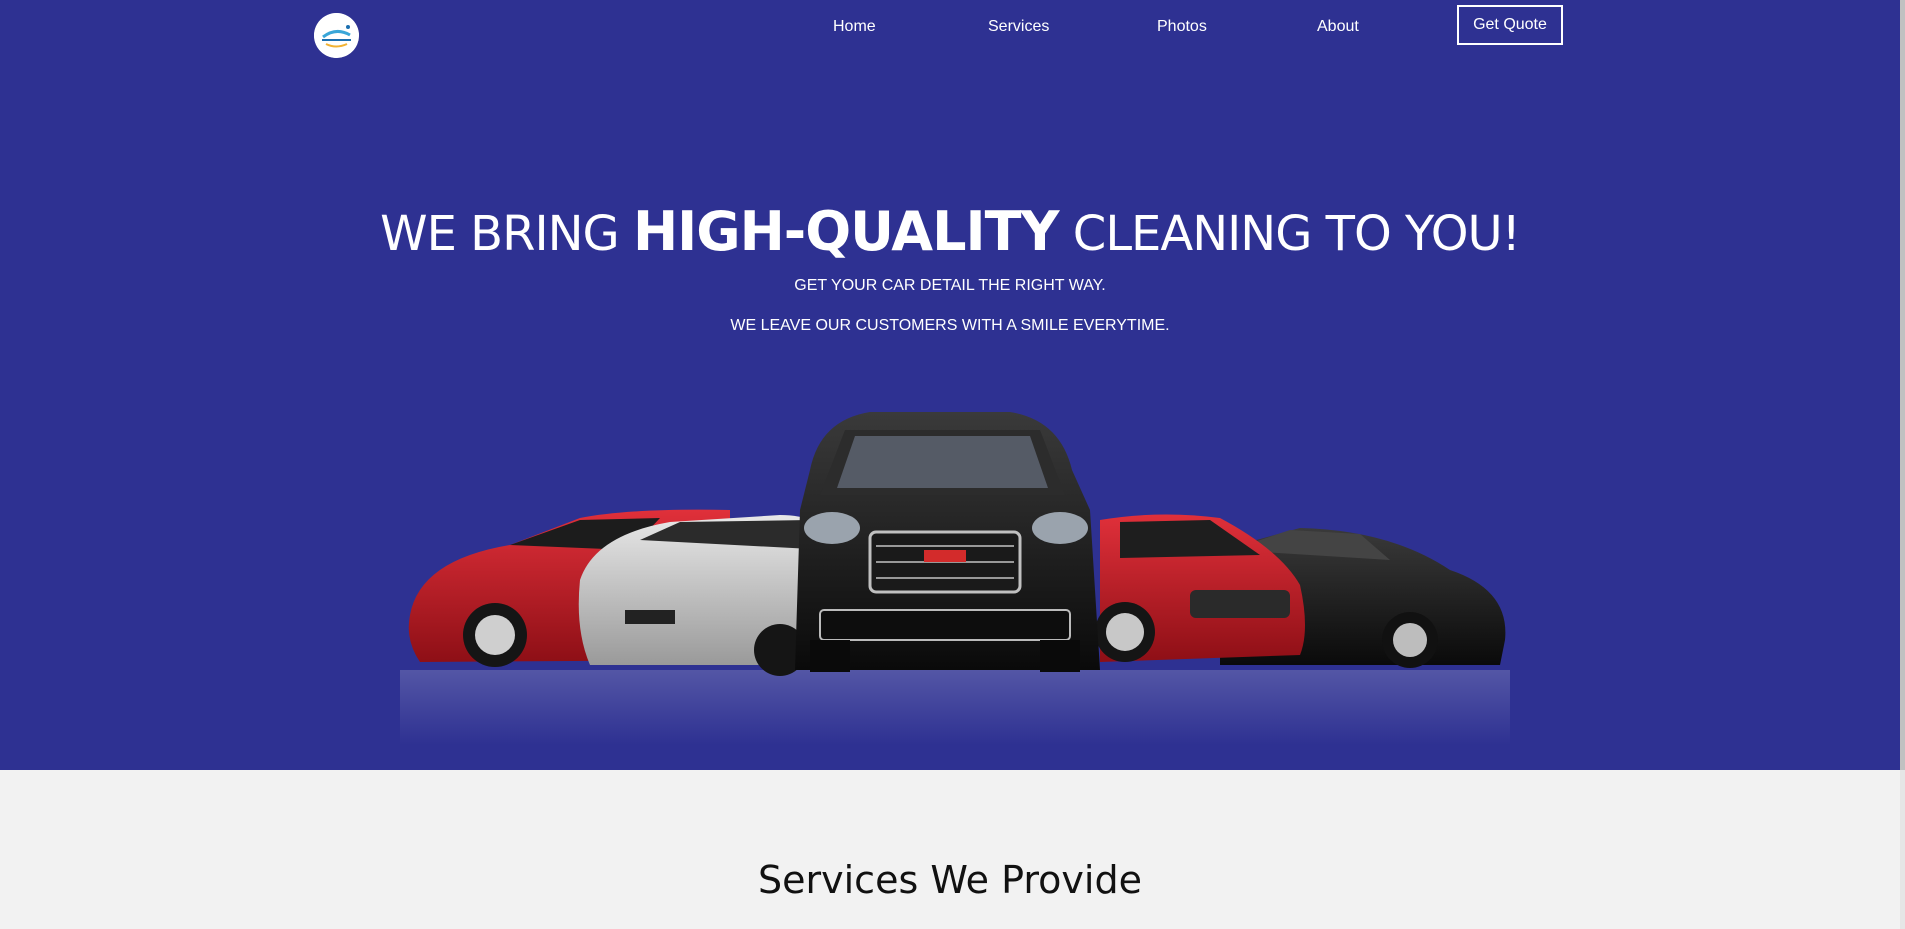  Describe the element at coordinates (846, 231) in the screenshot. I see `headline-emphasis: HIGH-QUALITY` at that location.